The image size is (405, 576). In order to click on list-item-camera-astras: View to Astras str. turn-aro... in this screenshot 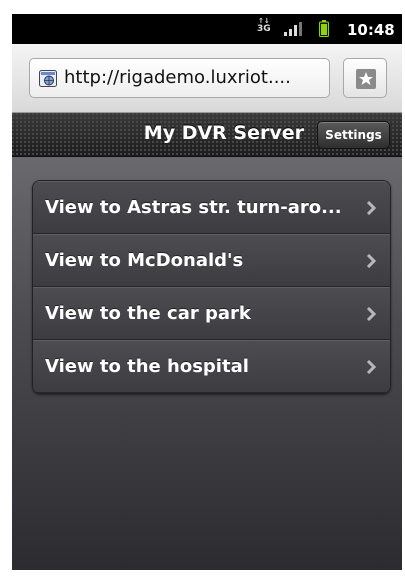, I will do `click(211, 207)`.